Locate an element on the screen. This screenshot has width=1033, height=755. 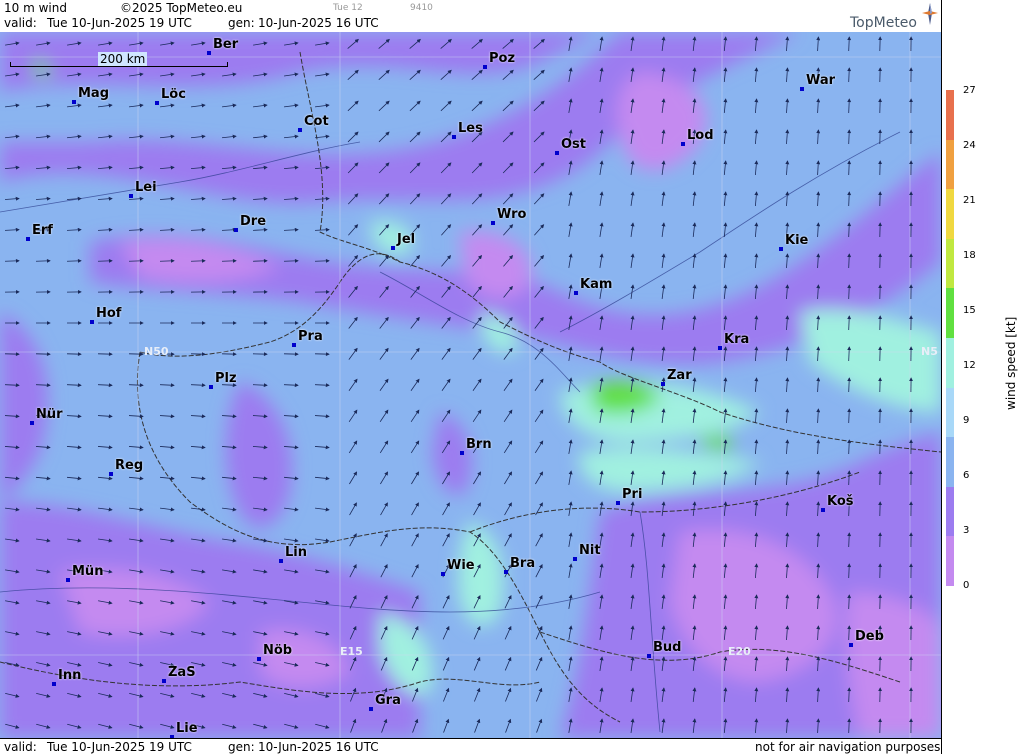
city-label: Ost is located at coordinates (573, 144).